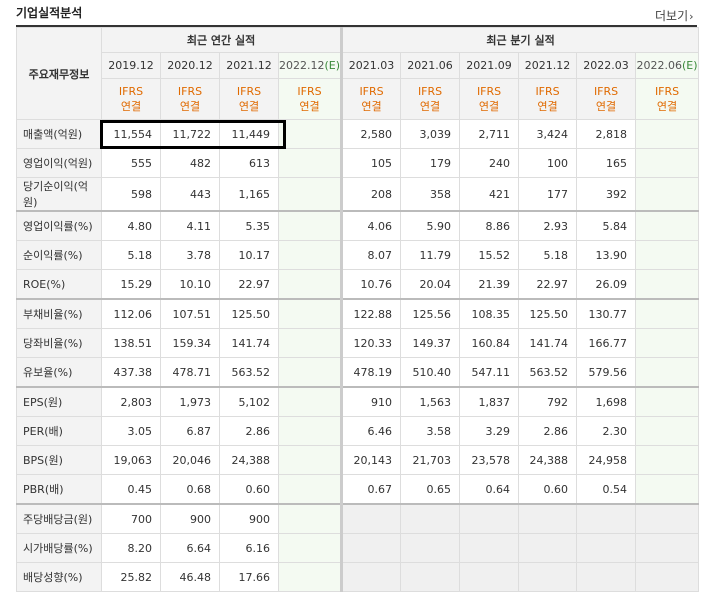  What do you see at coordinates (489, 313) in the screenshot?
I see `quarterly-value-cell: 108.35` at bounding box center [489, 313].